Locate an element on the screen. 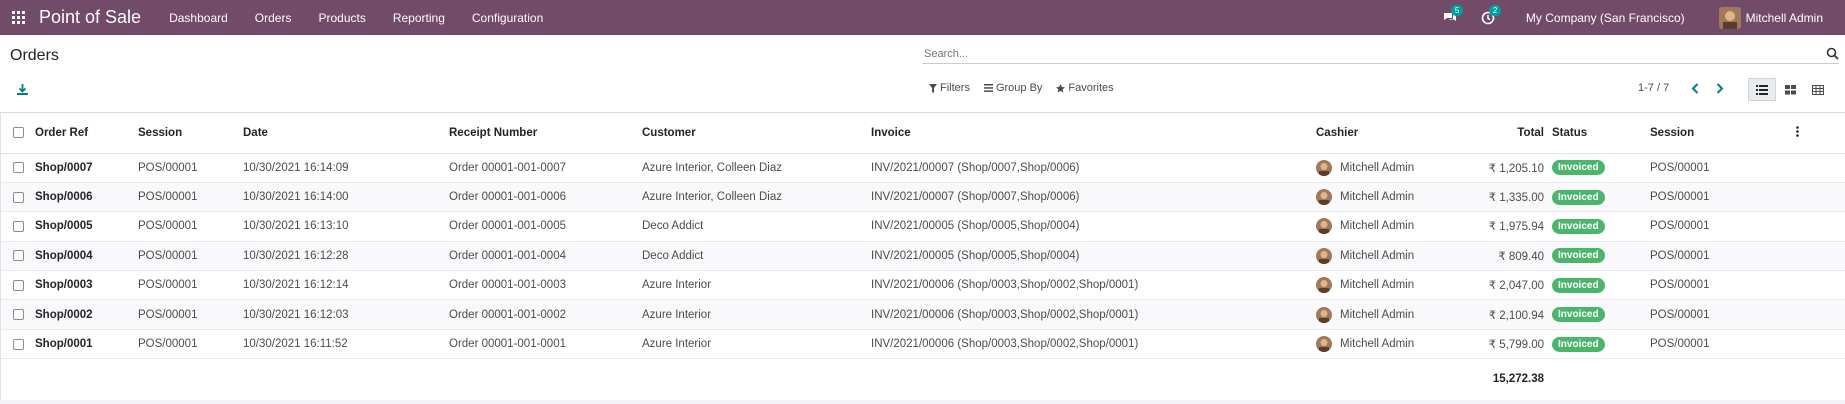 This screenshot has width=1845, height=404. menu-dashboard: Dashboard is located at coordinates (198, 18).